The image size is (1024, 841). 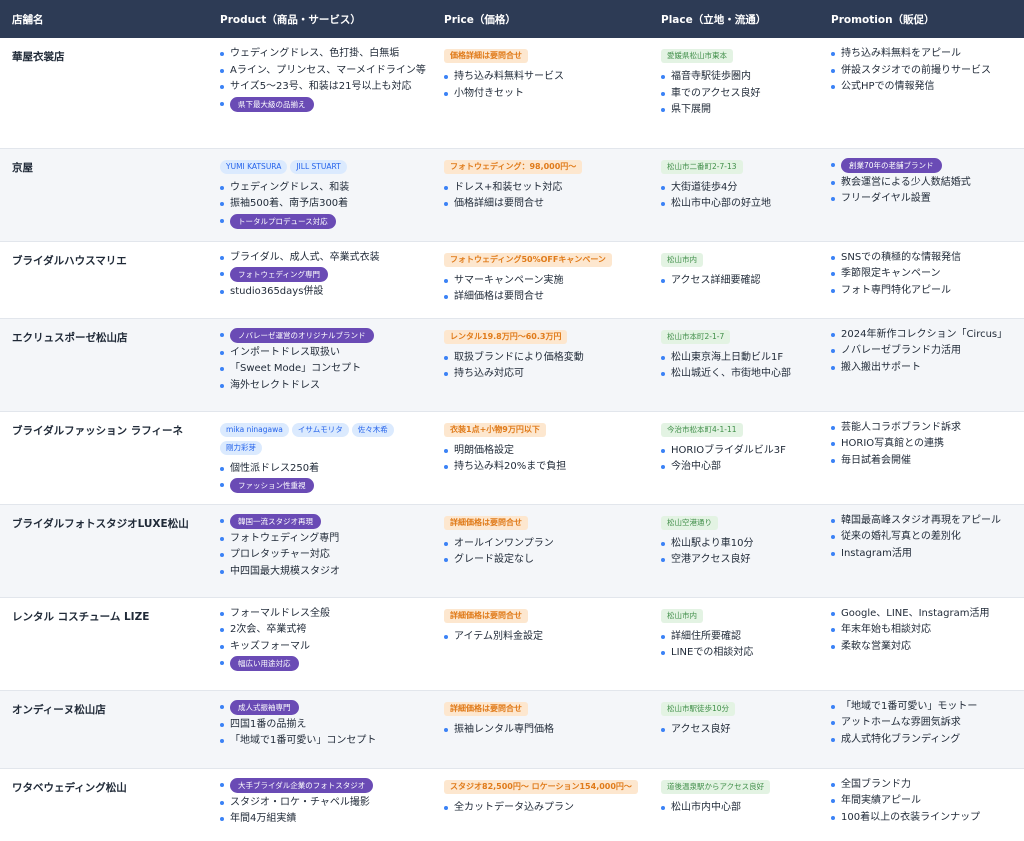 What do you see at coordinates (486, 708) in the screenshot?
I see `price-tag: 詳細価格は要問合せ` at bounding box center [486, 708].